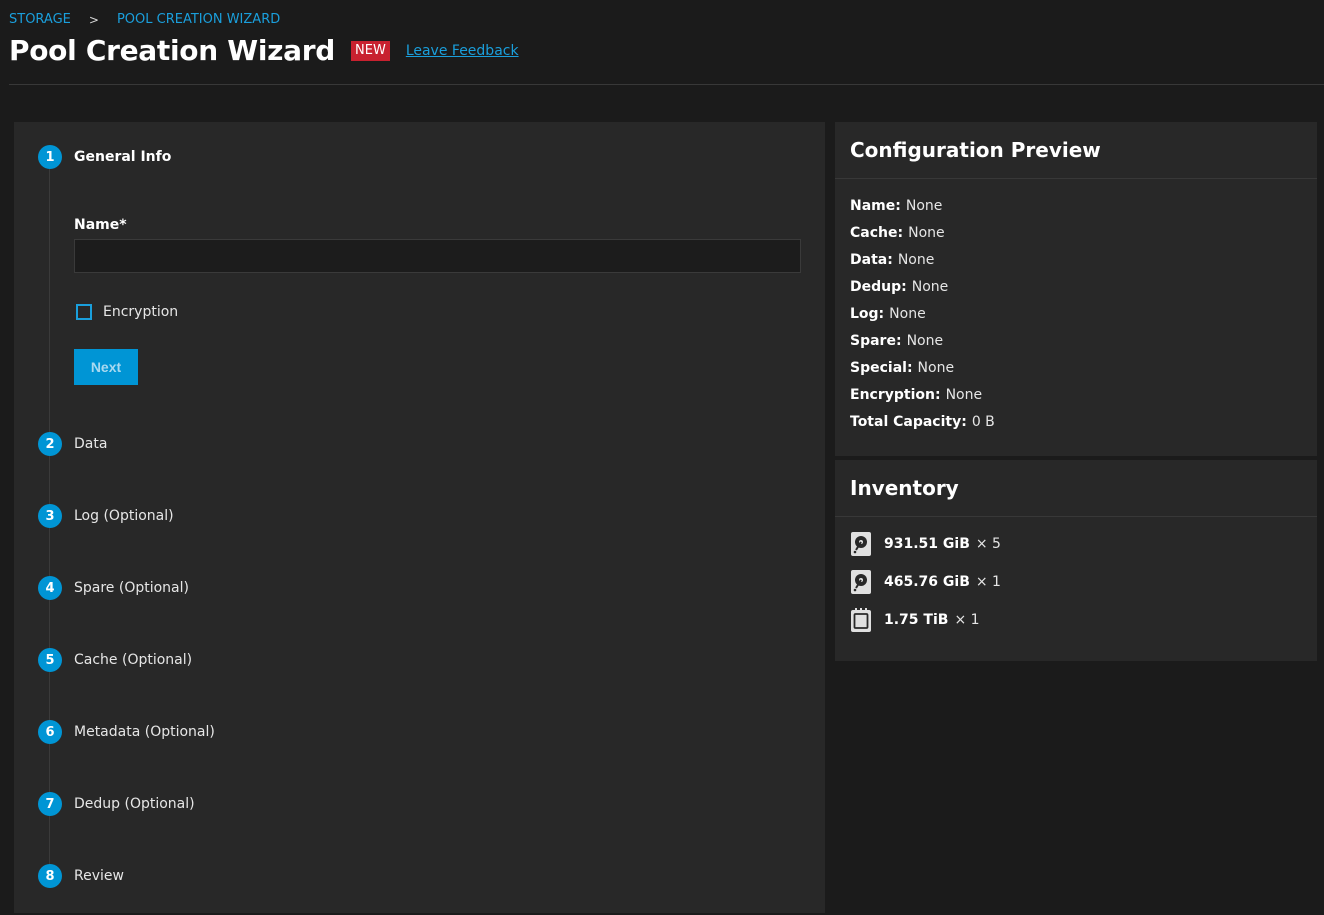  I want to click on step-label: General Info, so click(123, 157).